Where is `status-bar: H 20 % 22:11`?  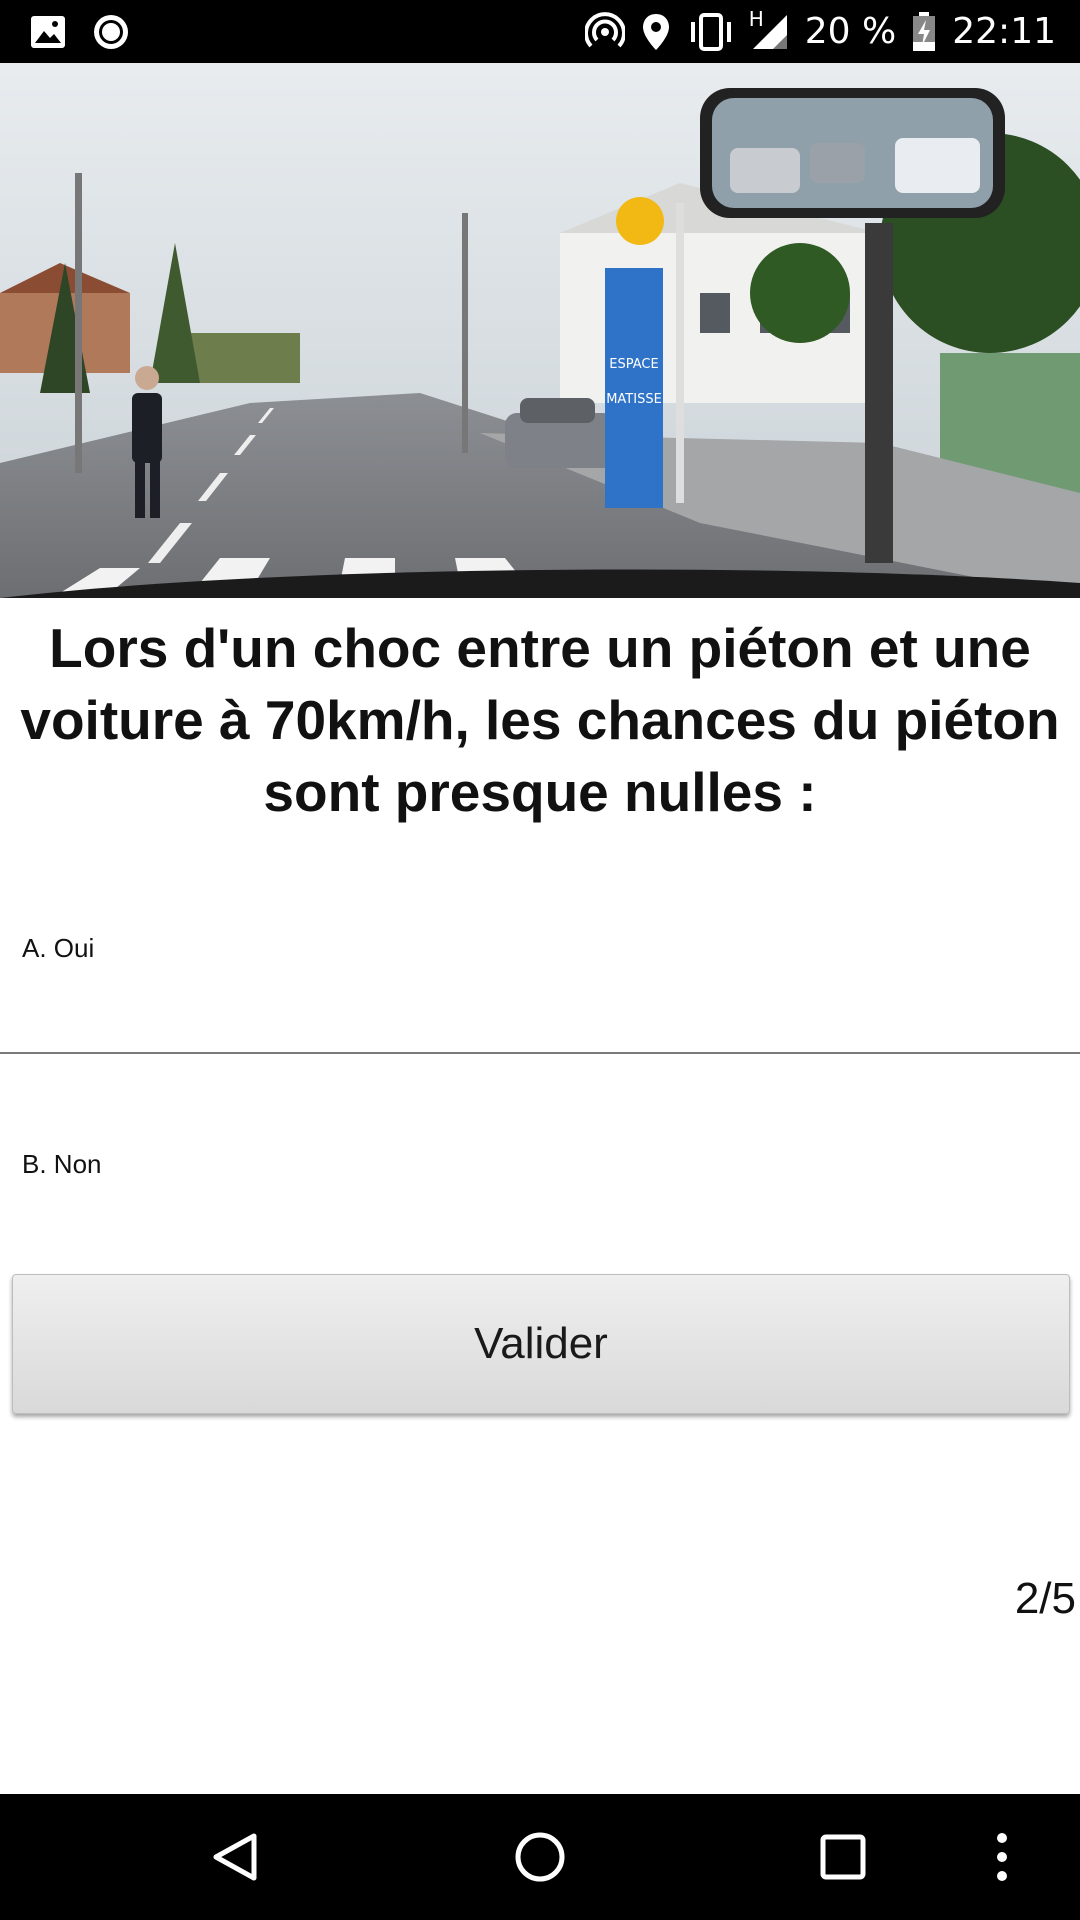
status-bar: H 20 % 22:11 is located at coordinates (540, 31).